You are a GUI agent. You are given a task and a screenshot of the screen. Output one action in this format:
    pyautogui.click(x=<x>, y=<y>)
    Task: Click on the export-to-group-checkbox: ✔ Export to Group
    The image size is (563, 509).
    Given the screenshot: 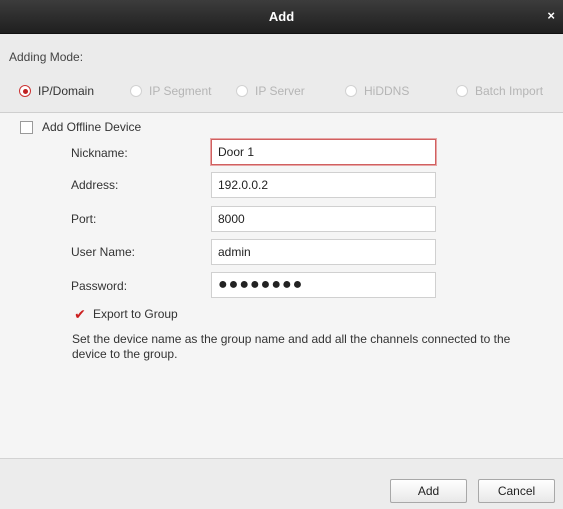 What is the action you would take?
    pyautogui.click(x=126, y=313)
    